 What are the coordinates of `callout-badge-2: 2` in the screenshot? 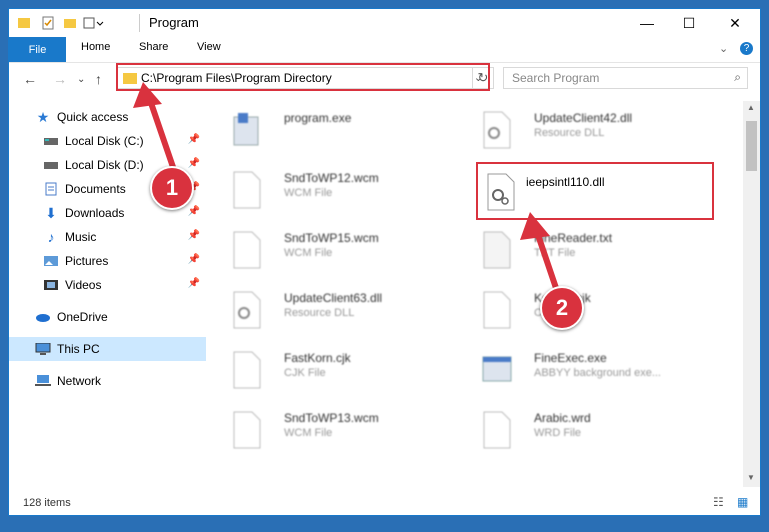 It's located at (562, 308).